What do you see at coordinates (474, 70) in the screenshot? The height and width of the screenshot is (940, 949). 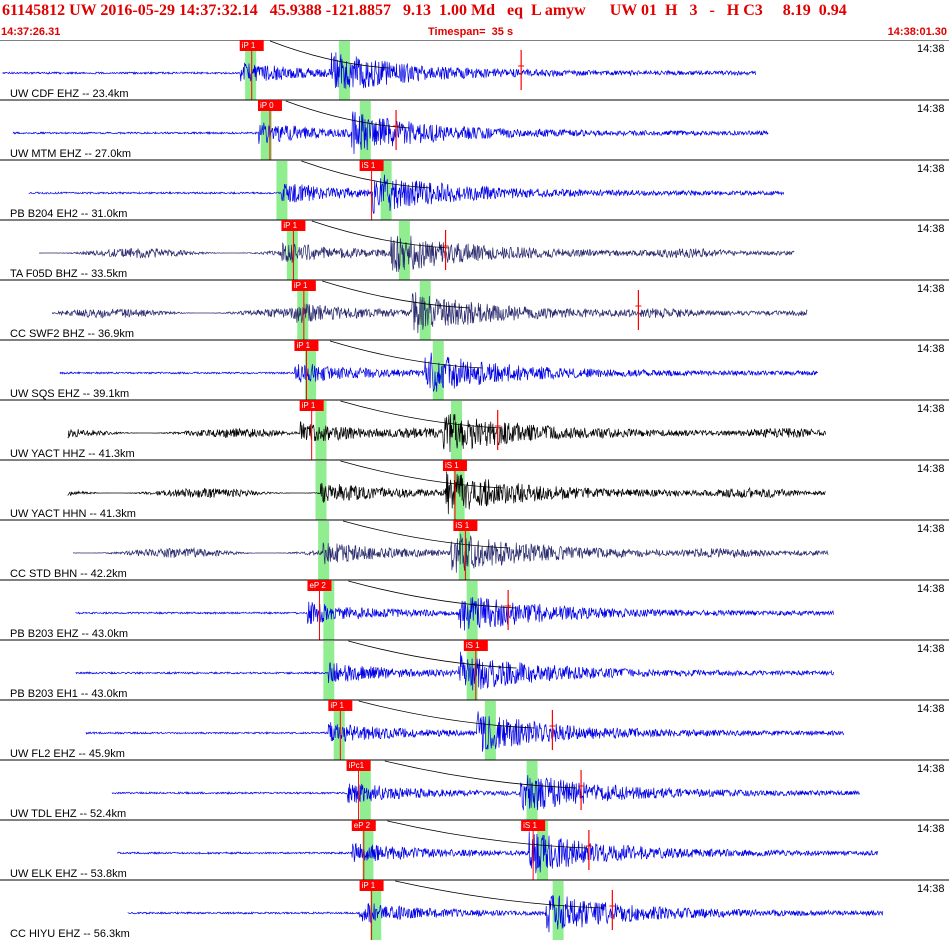 I see `trace-panel: iP 1 UW CDF EHZ -- 23.4km 14:38` at bounding box center [474, 70].